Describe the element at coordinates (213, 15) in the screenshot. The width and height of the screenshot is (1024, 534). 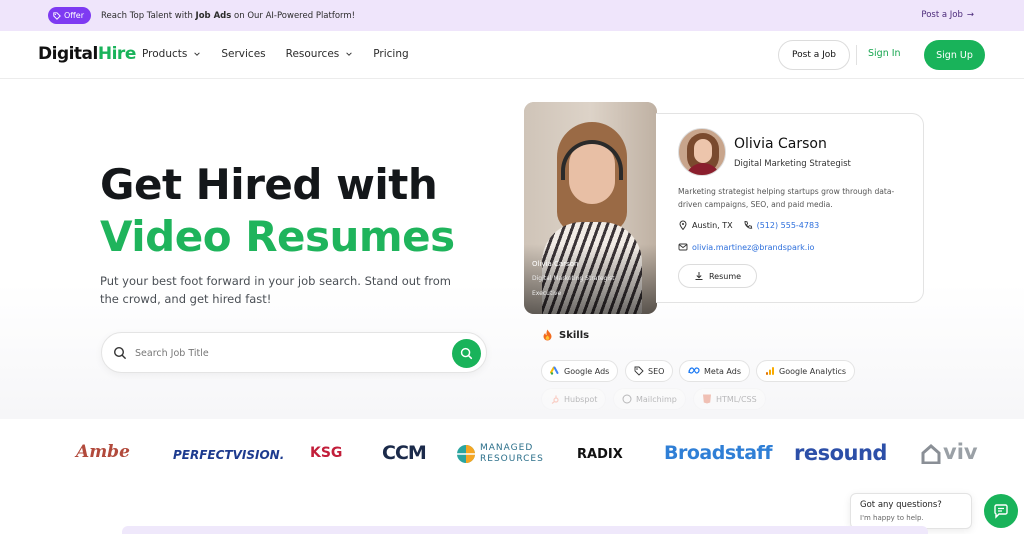
I see `promo-text-bold: Job Ads` at that location.